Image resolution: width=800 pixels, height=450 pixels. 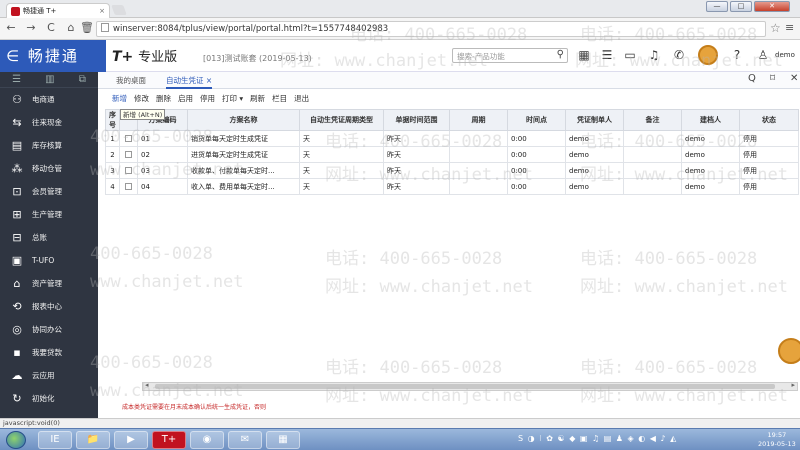 What do you see at coordinates (17, 306) in the screenshot?
I see `report-icon: ⟲` at bounding box center [17, 306].